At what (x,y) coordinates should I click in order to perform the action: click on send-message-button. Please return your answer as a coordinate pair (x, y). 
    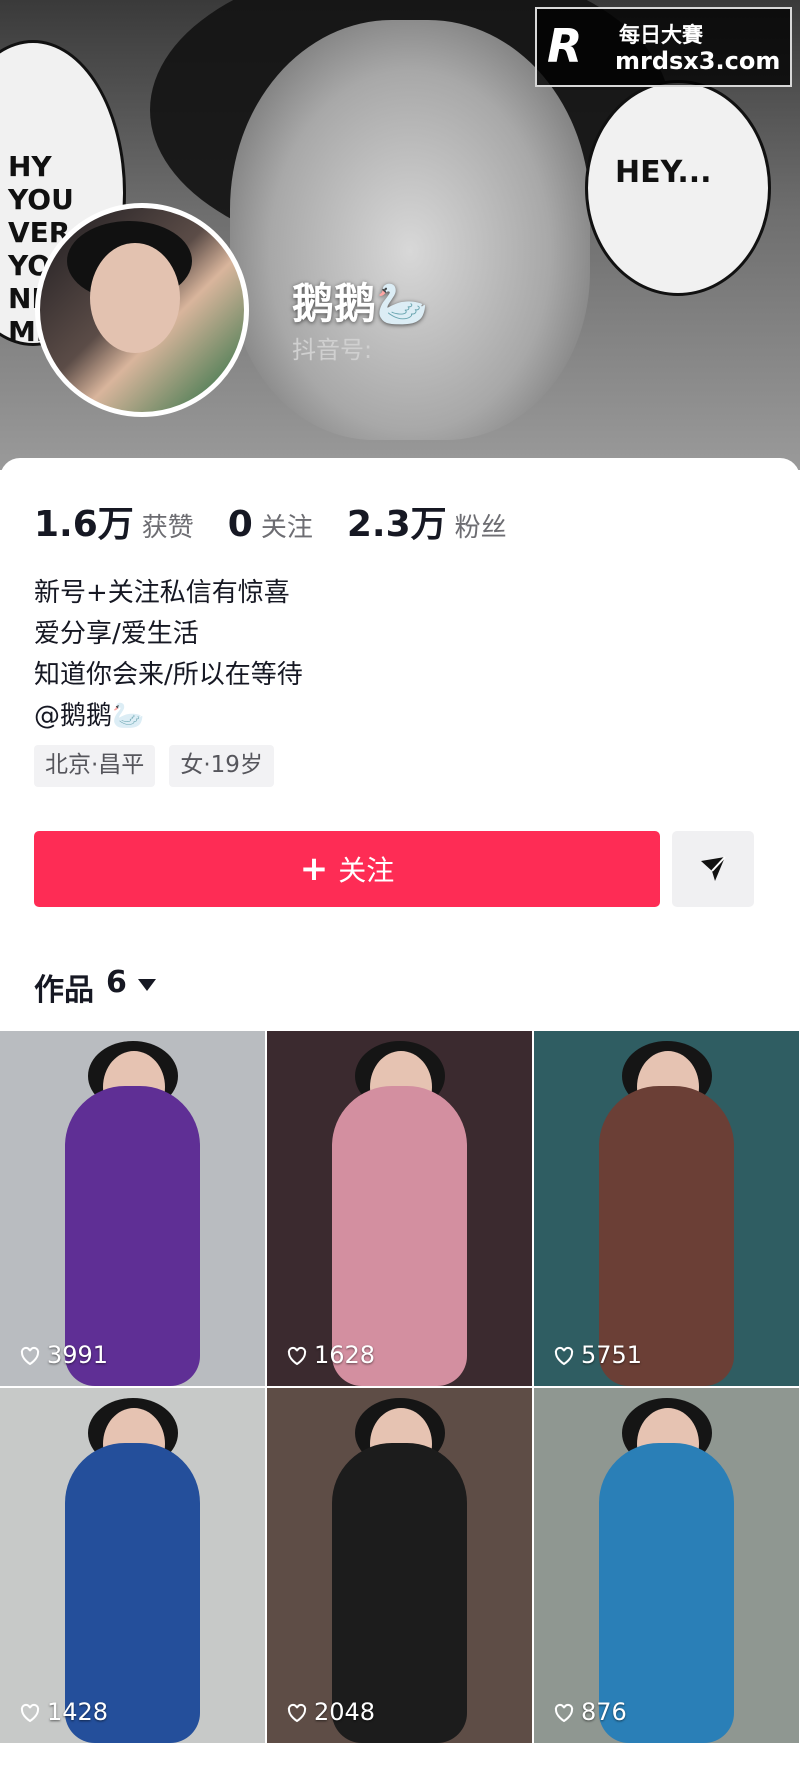
    Looking at the image, I should click on (713, 869).